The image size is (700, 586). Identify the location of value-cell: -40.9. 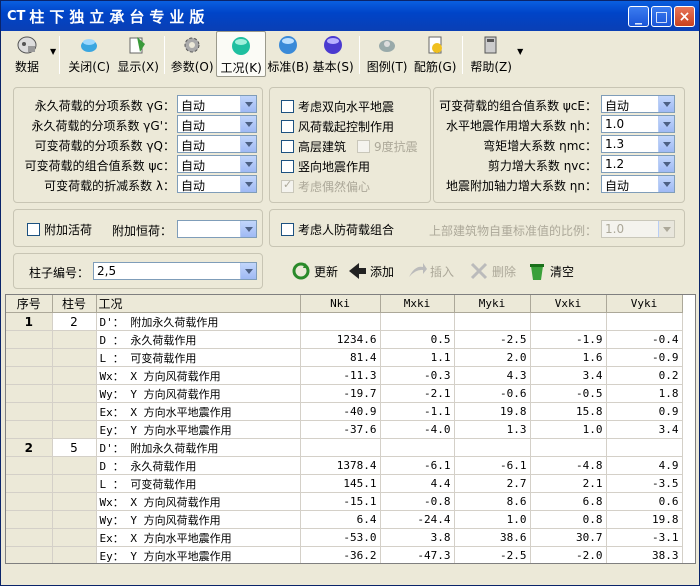
(340, 411).